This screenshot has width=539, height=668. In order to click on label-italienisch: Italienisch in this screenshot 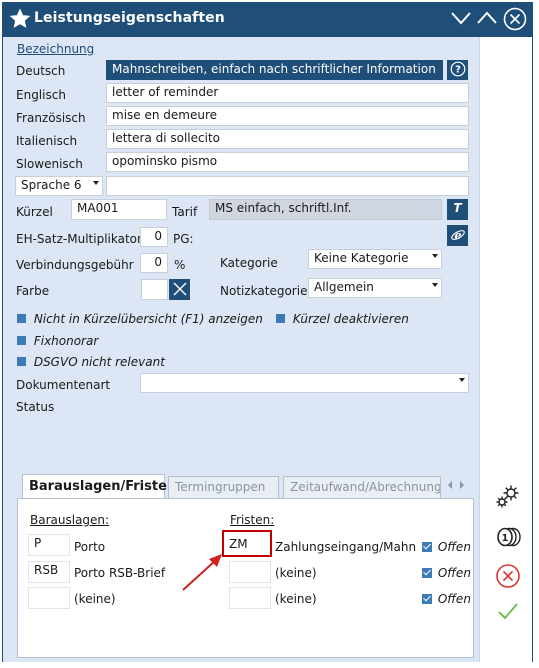, I will do `click(47, 141)`.